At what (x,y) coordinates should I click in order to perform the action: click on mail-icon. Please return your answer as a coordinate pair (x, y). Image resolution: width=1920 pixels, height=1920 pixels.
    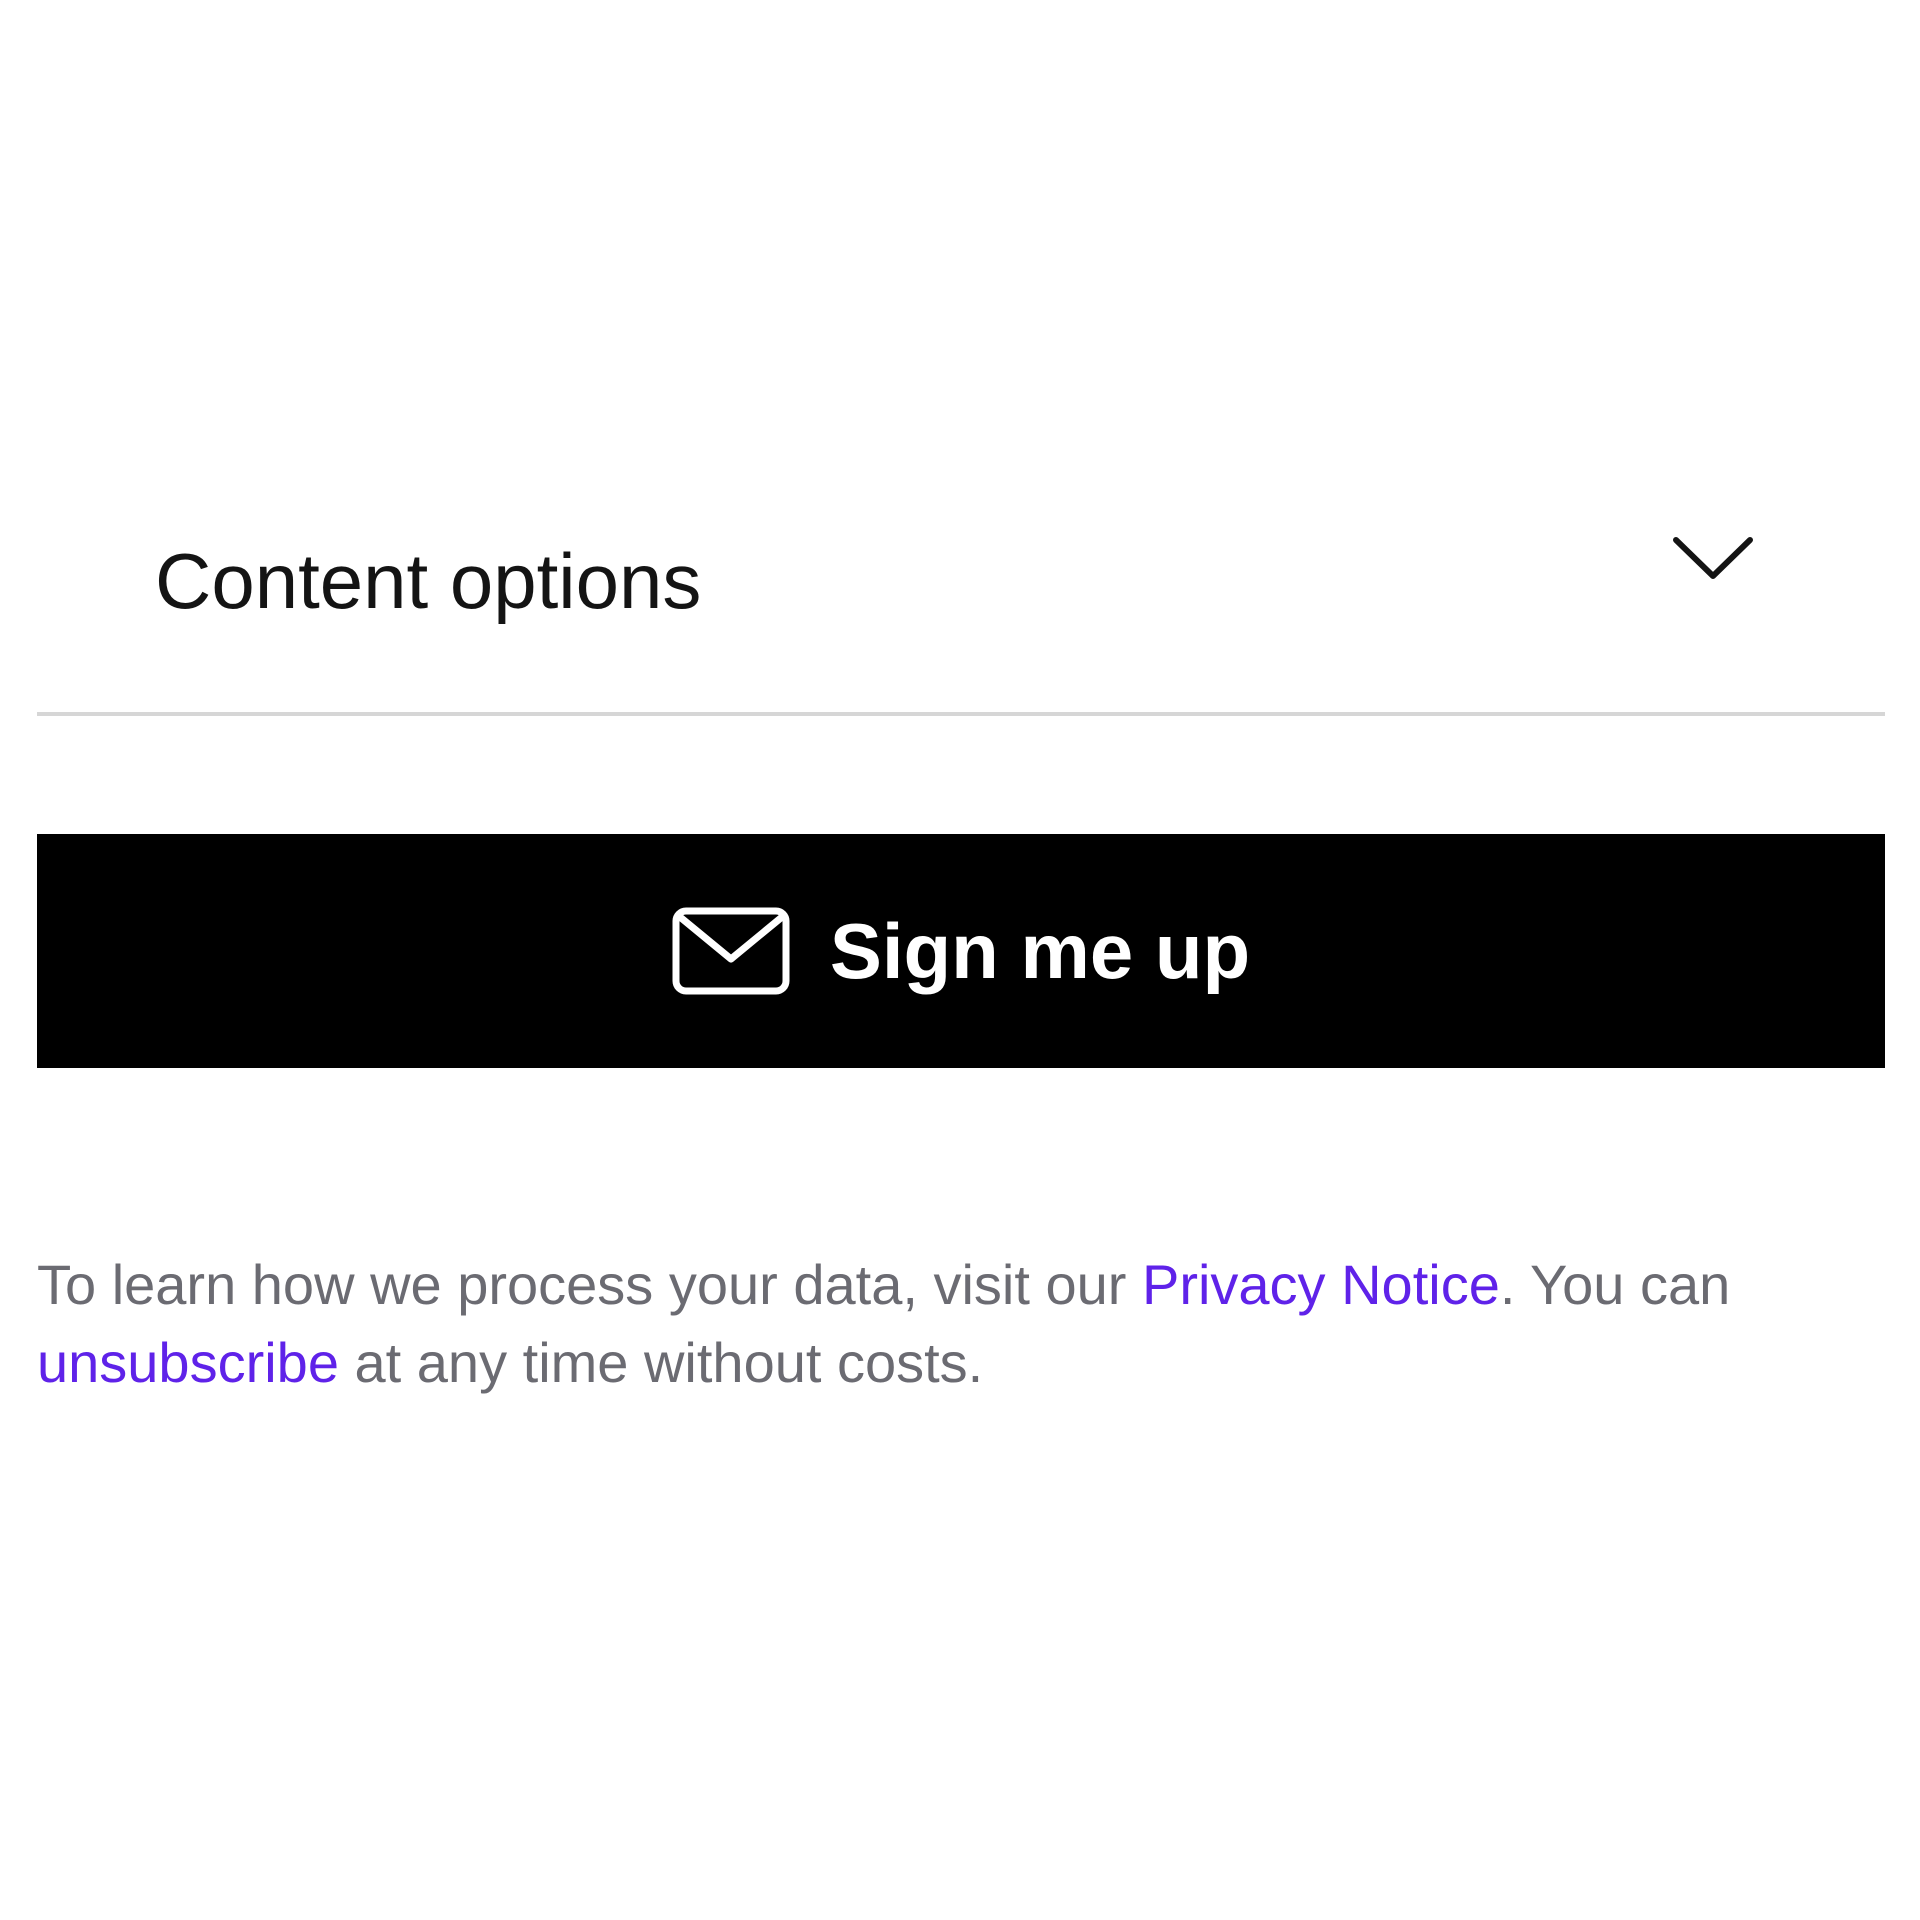
    Looking at the image, I should click on (731, 951).